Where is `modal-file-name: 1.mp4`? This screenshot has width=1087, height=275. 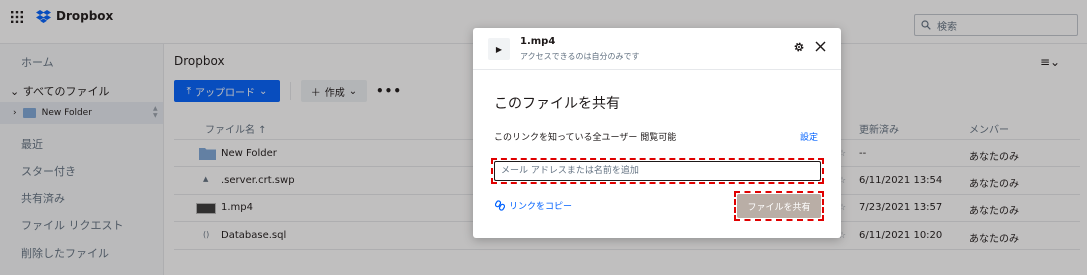
modal-file-name: 1.mp4 is located at coordinates (538, 41).